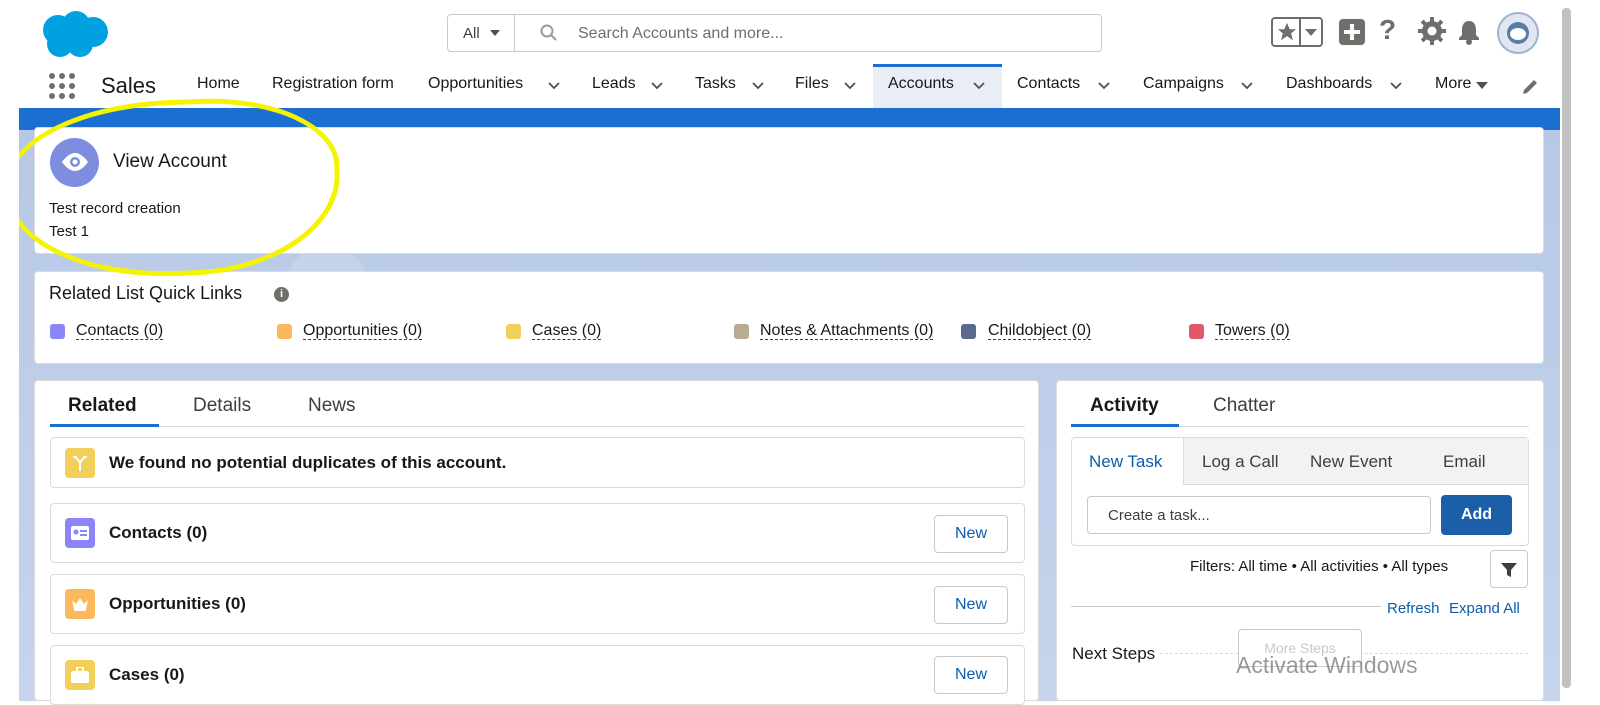 The height and width of the screenshot is (705, 1600). Describe the element at coordinates (1040, 331) in the screenshot. I see `quick-link-childobject: Childobject (0)` at that location.